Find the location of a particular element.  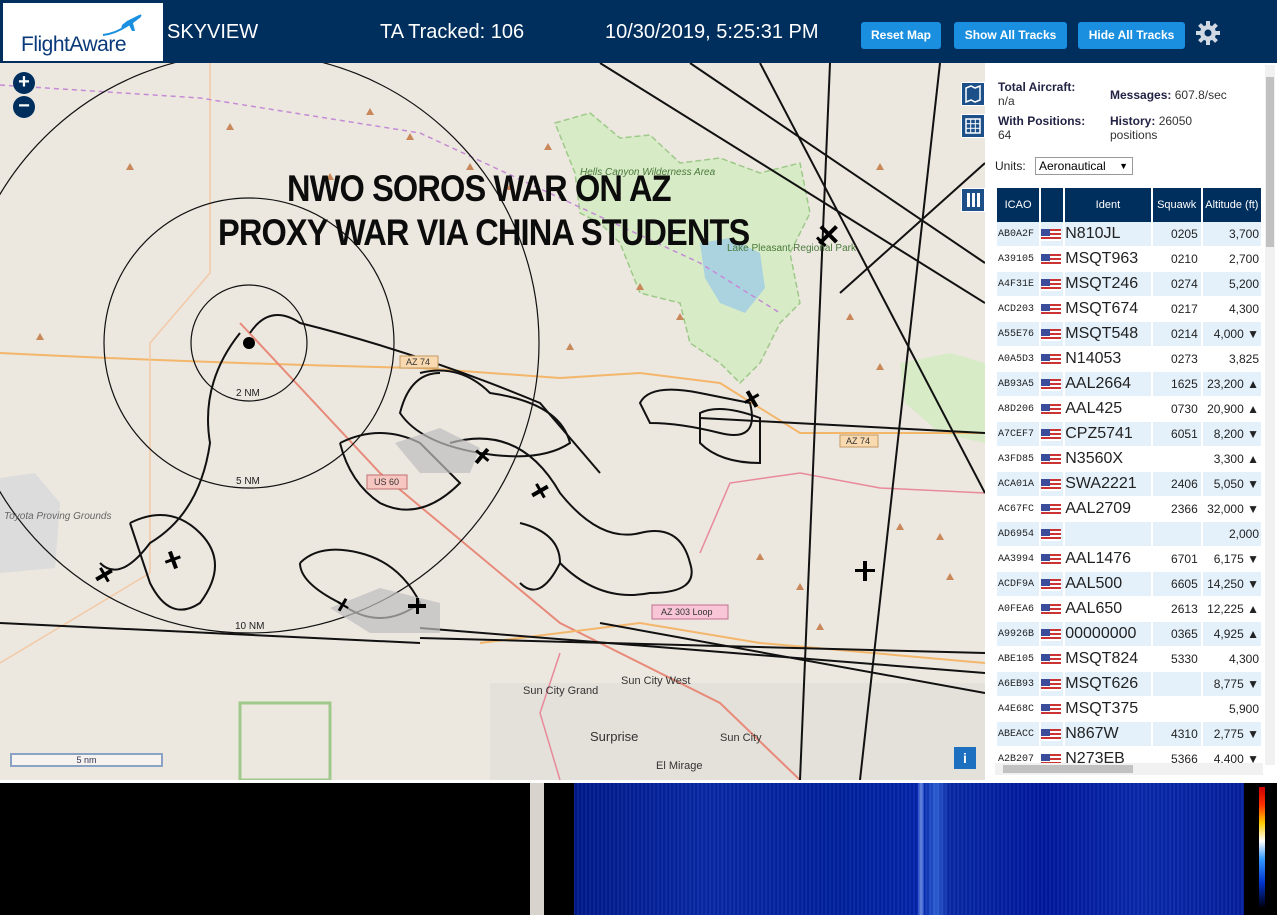

squawk-cell: 0214 is located at coordinates (1176, 334).